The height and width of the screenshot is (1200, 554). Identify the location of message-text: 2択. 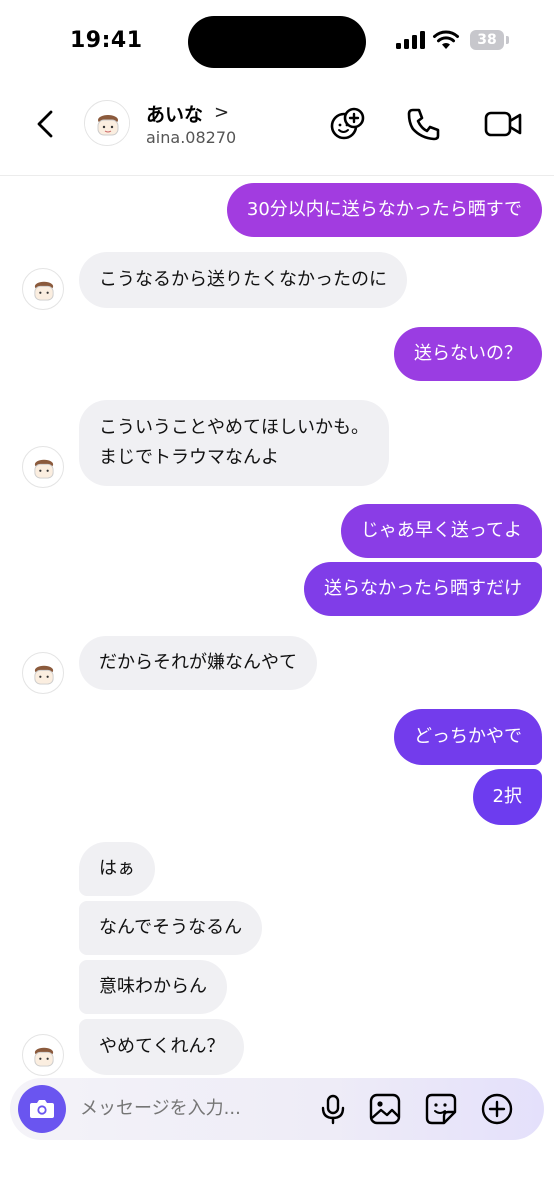
(507, 796).